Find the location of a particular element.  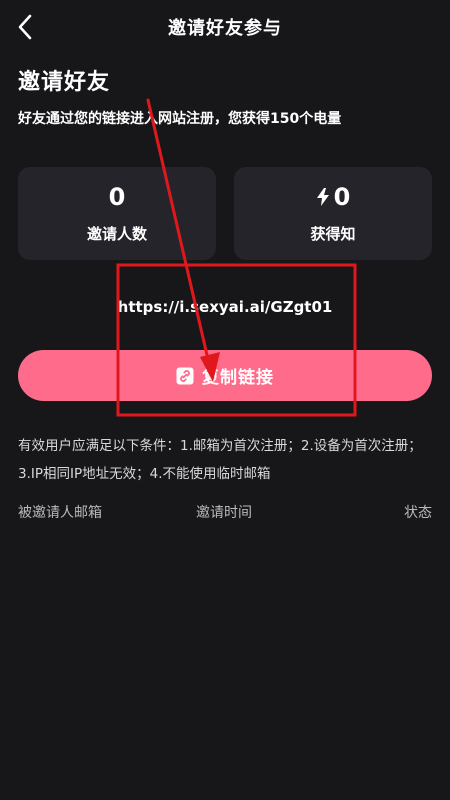

invited-count-label: 邀请人数 is located at coordinates (116, 234).